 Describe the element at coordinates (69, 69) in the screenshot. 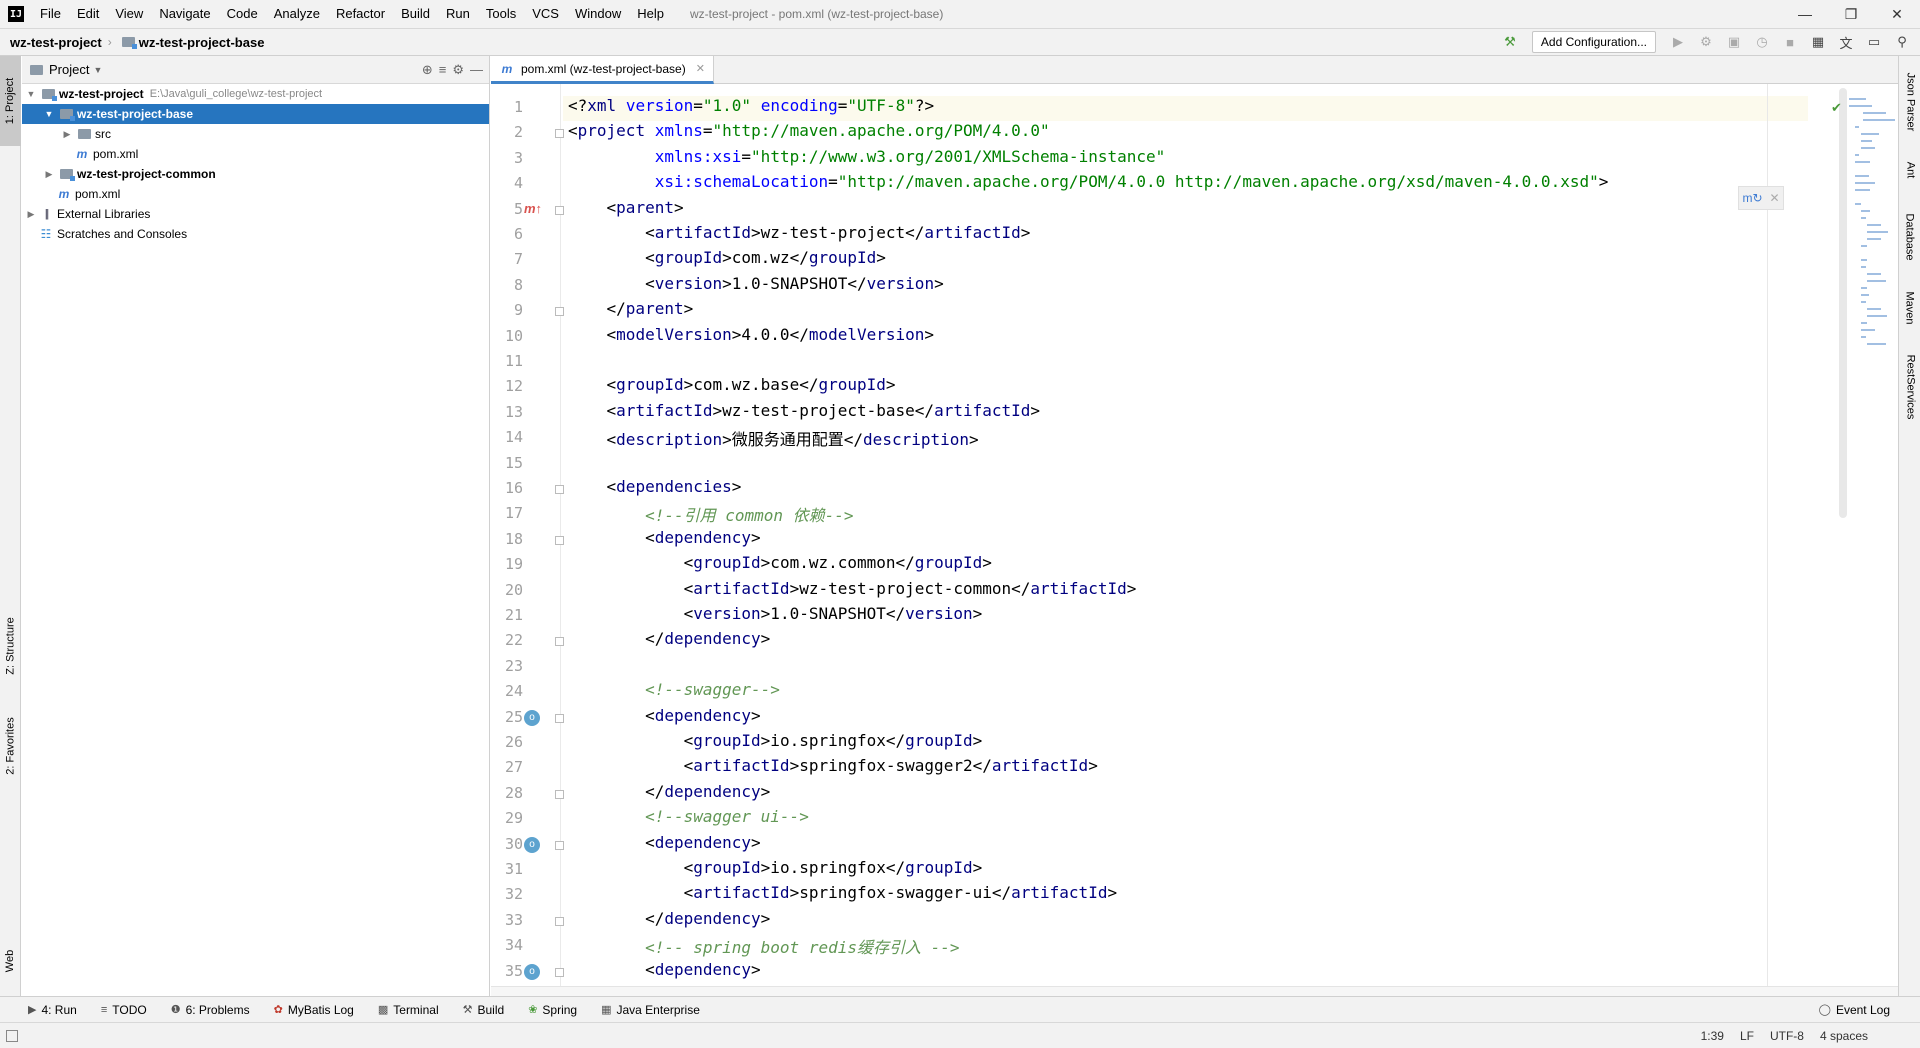

I see `project-view-selector: Project` at that location.